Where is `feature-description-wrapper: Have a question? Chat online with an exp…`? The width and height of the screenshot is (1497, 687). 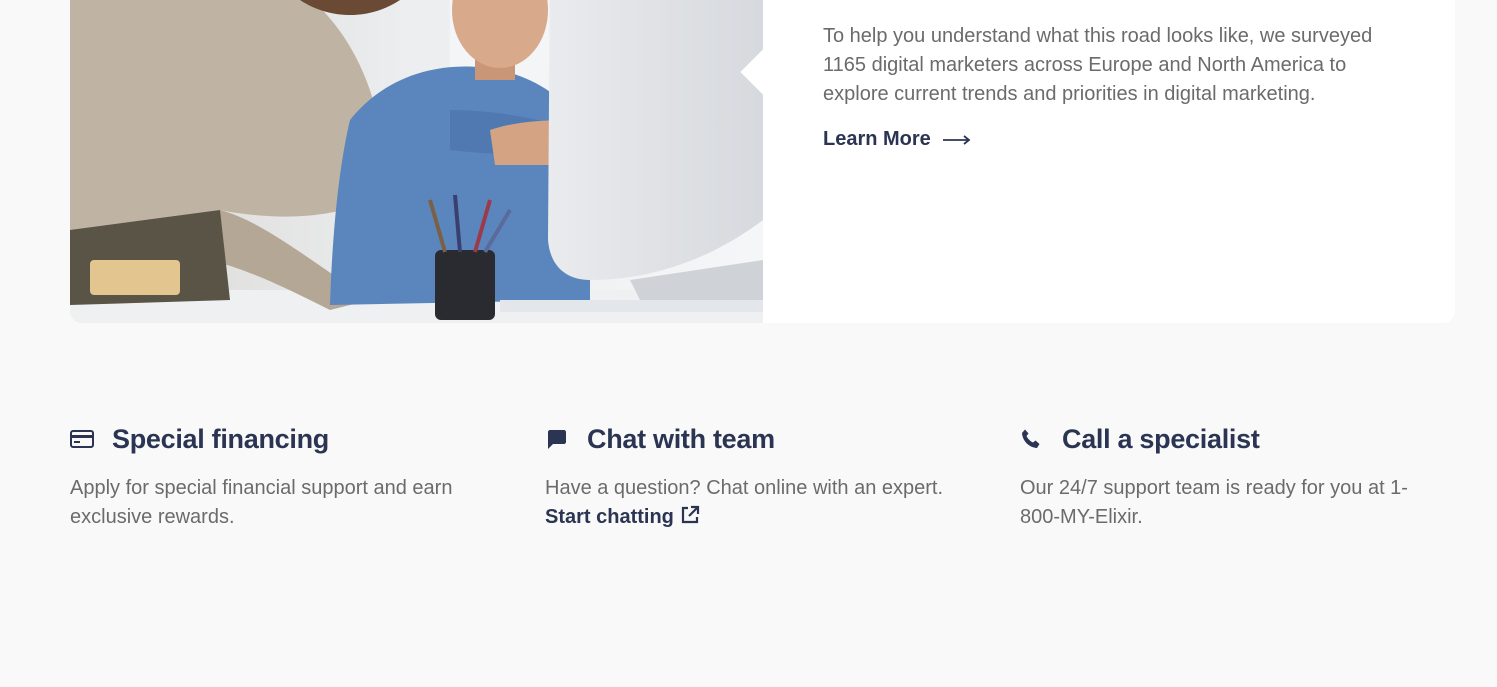 feature-description-wrapper: Have a question? Chat online with an exp… is located at coordinates (745, 503).